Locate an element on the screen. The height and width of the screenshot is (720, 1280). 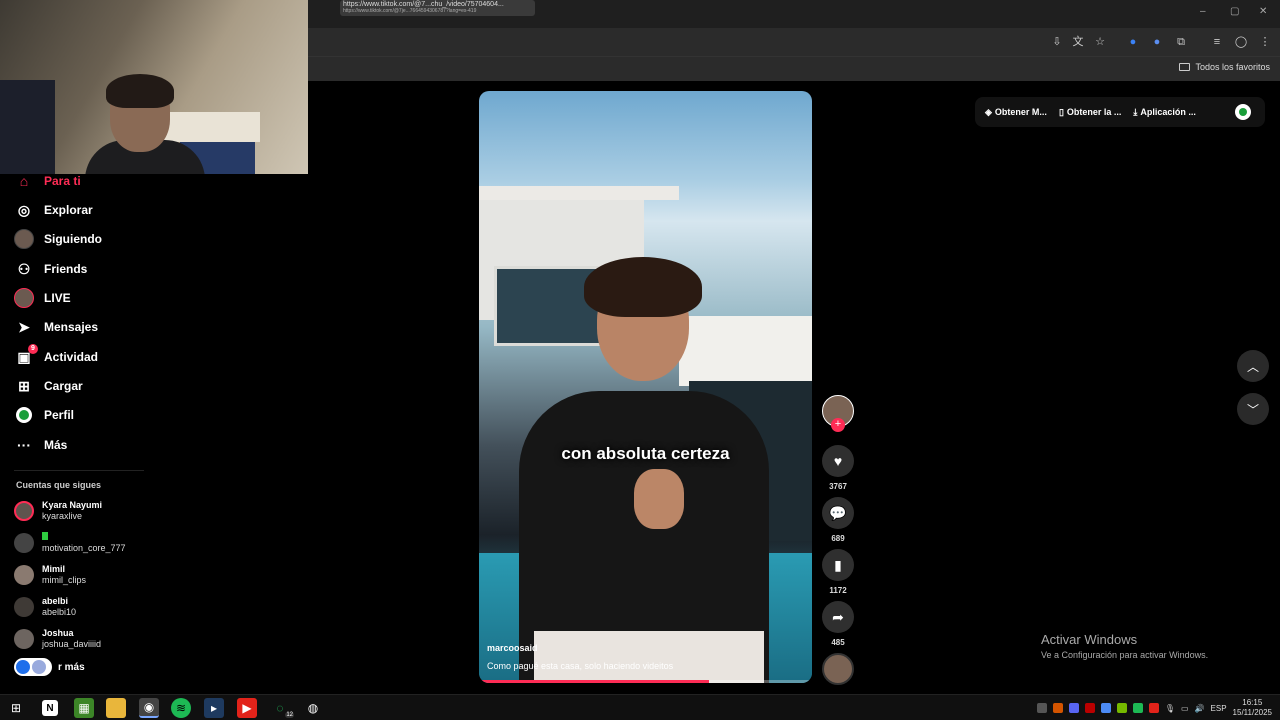
account-handle: abelbi10 is located at coordinates (59, 612).